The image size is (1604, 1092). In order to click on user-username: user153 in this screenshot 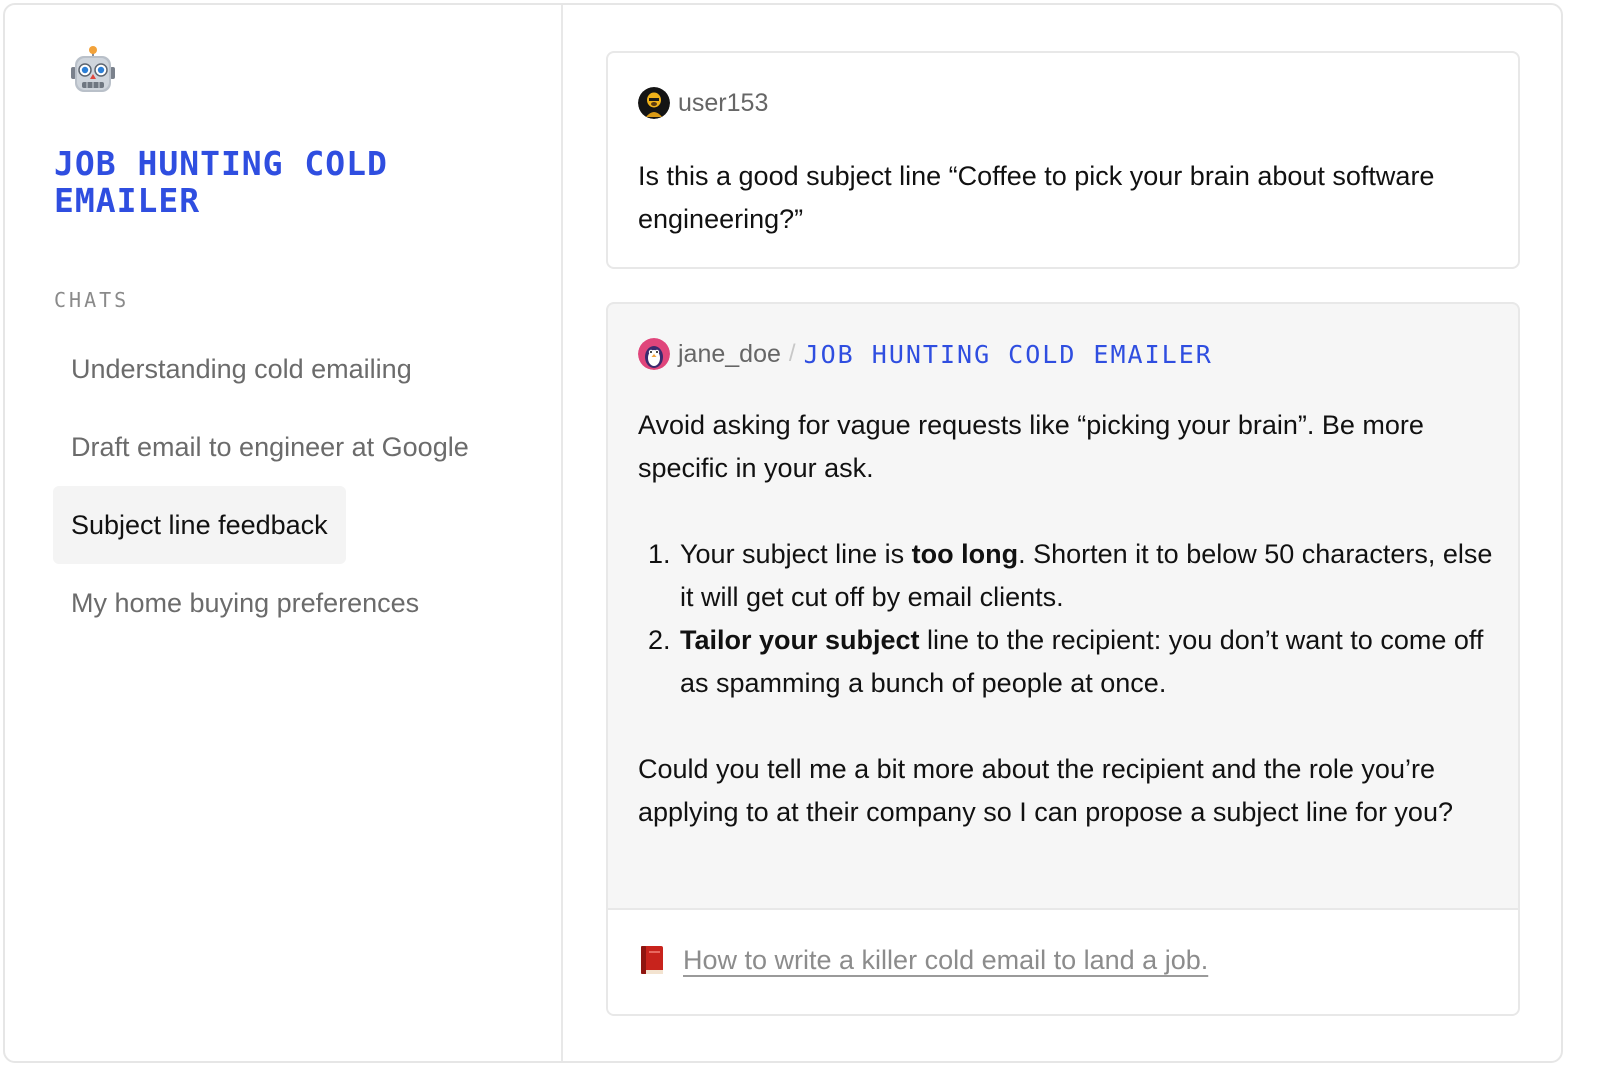, I will do `click(723, 102)`.